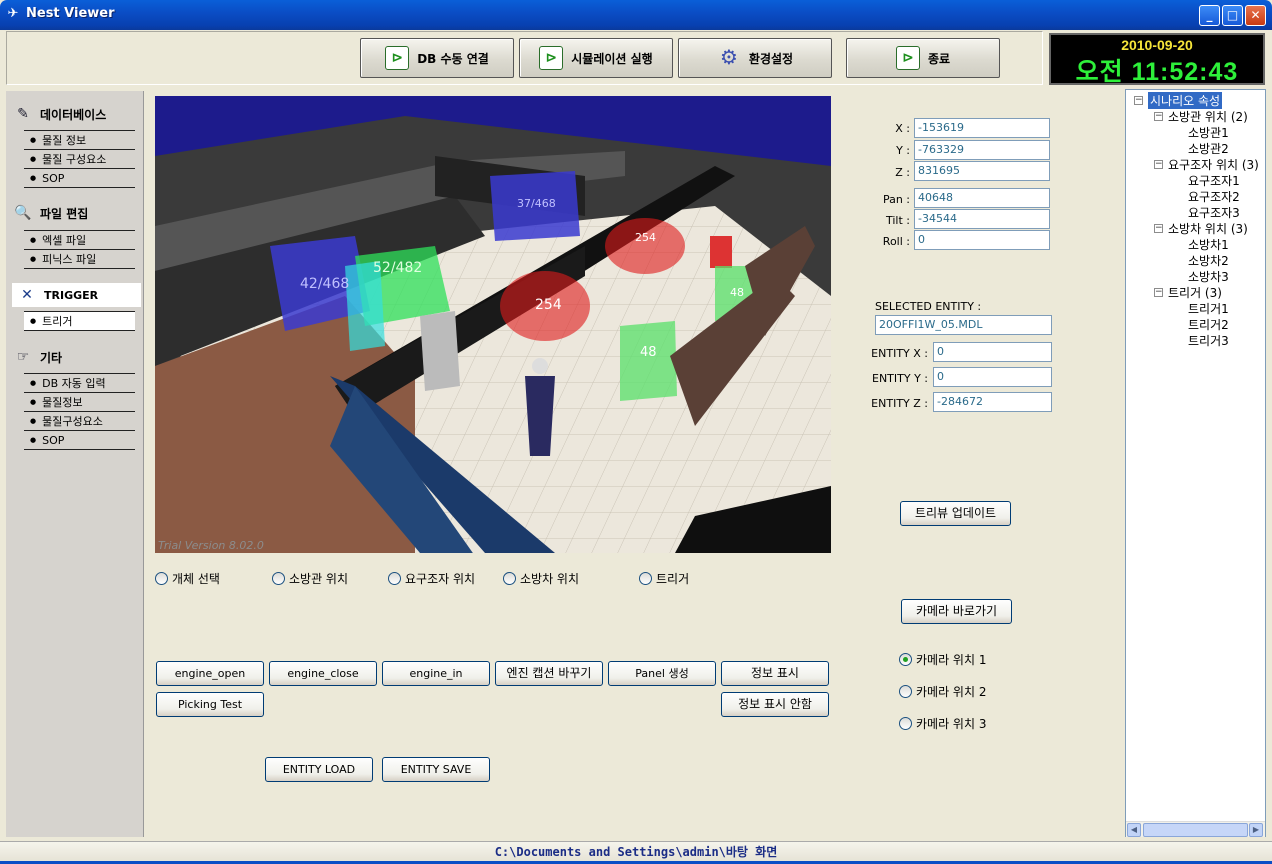 The height and width of the screenshot is (864, 1272). What do you see at coordinates (648, 352) in the screenshot?
I see `viewport-label: 48` at bounding box center [648, 352].